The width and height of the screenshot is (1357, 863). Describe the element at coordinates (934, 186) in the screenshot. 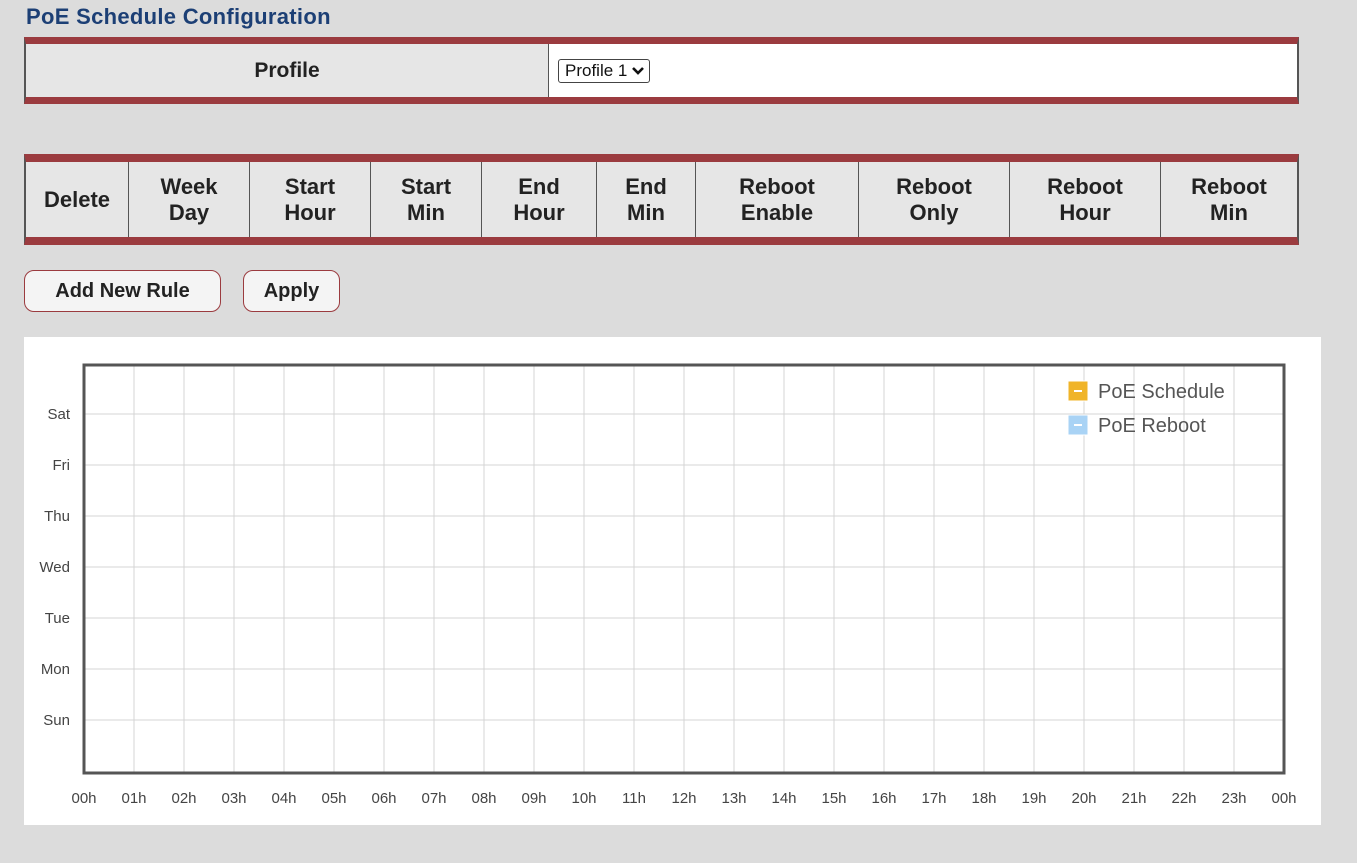

I see `col-reboot-only-line1: Reboot` at that location.